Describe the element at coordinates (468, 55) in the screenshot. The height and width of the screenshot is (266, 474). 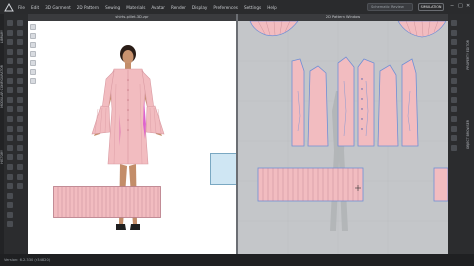
I see `sidebar-tab-property-editor: PROPERTY EDITOR` at that location.